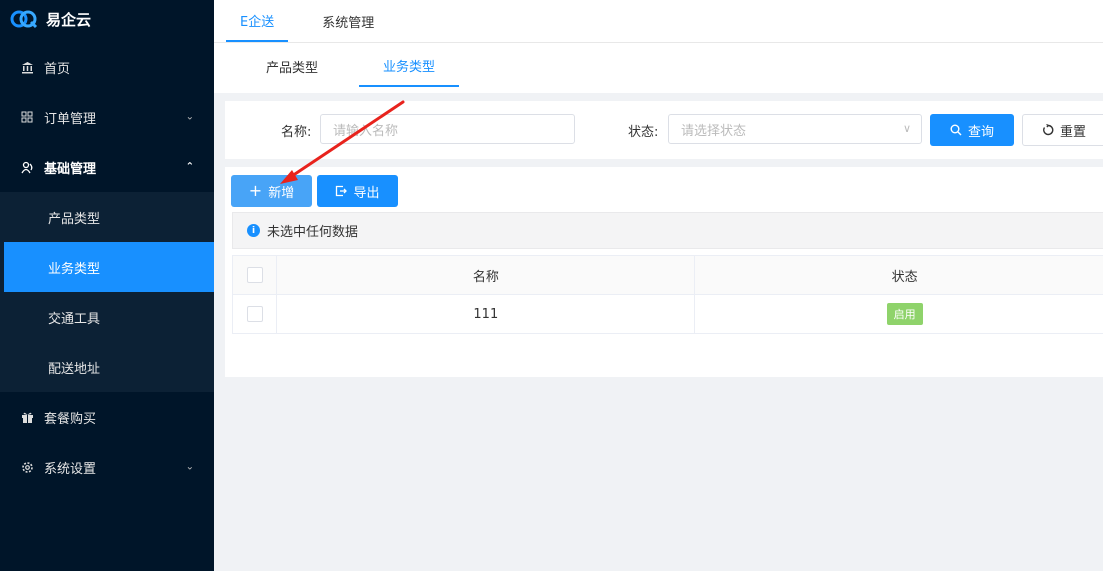 This screenshot has width=1103, height=571. Describe the element at coordinates (255, 190) in the screenshot. I see `plus-icon: +` at that location.